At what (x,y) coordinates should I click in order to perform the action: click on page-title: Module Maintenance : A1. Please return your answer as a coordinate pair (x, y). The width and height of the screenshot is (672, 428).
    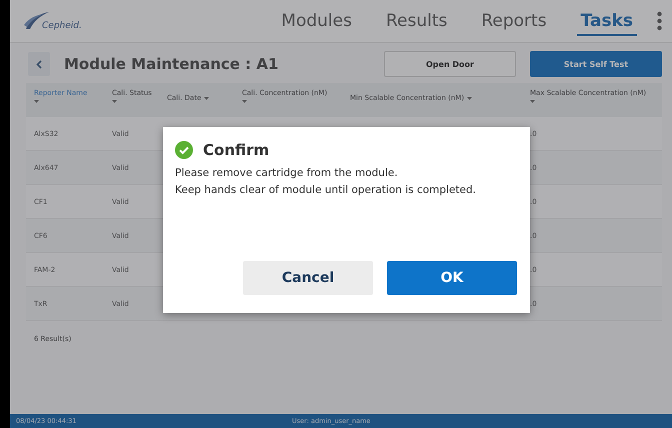
    Looking at the image, I should click on (171, 64).